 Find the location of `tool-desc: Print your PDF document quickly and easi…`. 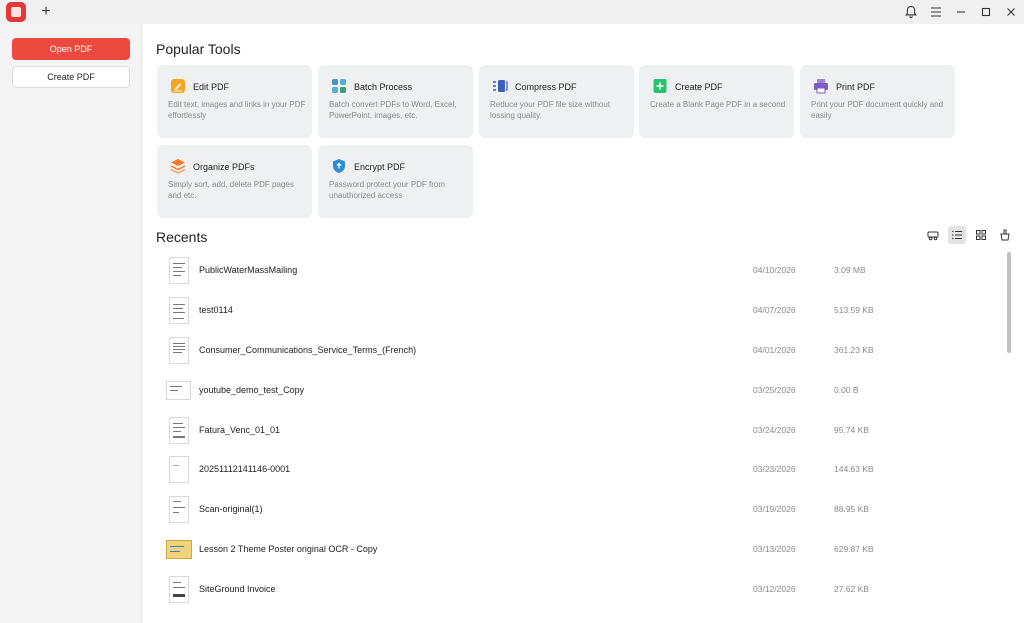

tool-desc: Print your PDF document quickly and easi… is located at coordinates (877, 110).